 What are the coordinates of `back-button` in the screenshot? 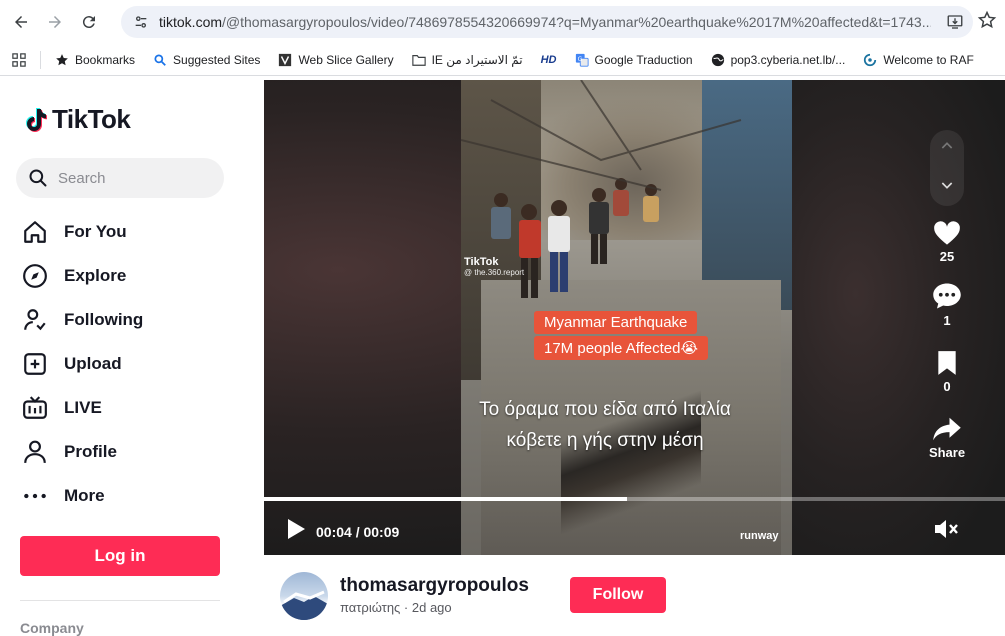 It's located at (21, 22).